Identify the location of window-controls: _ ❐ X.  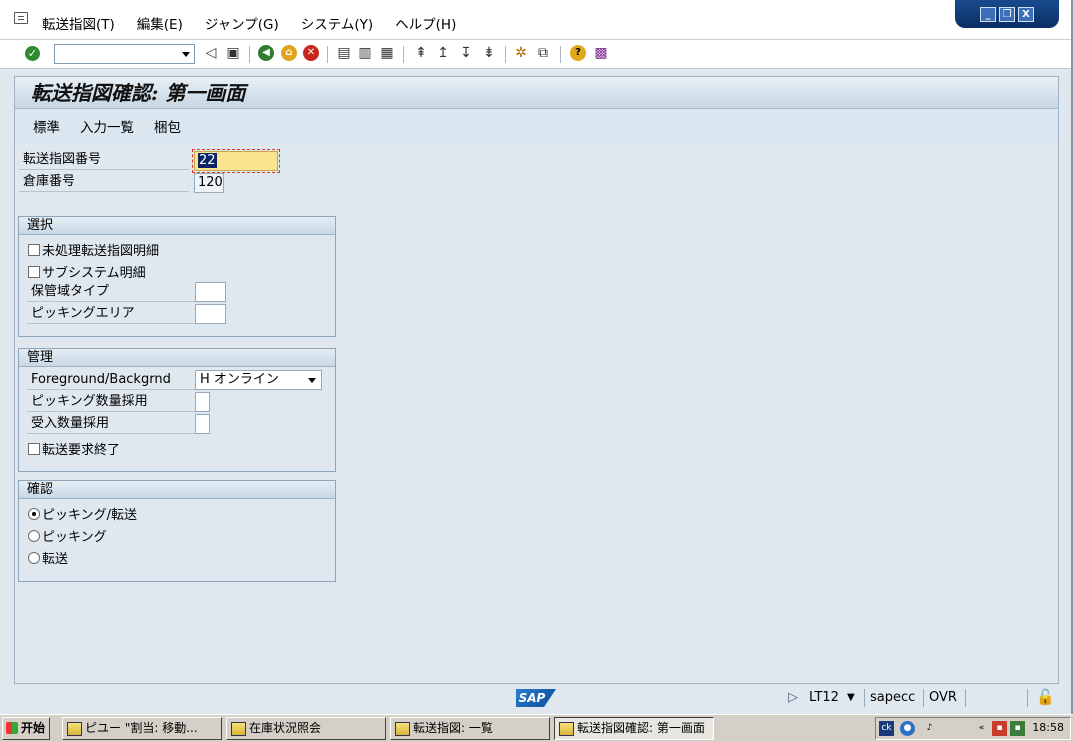
(1007, 14).